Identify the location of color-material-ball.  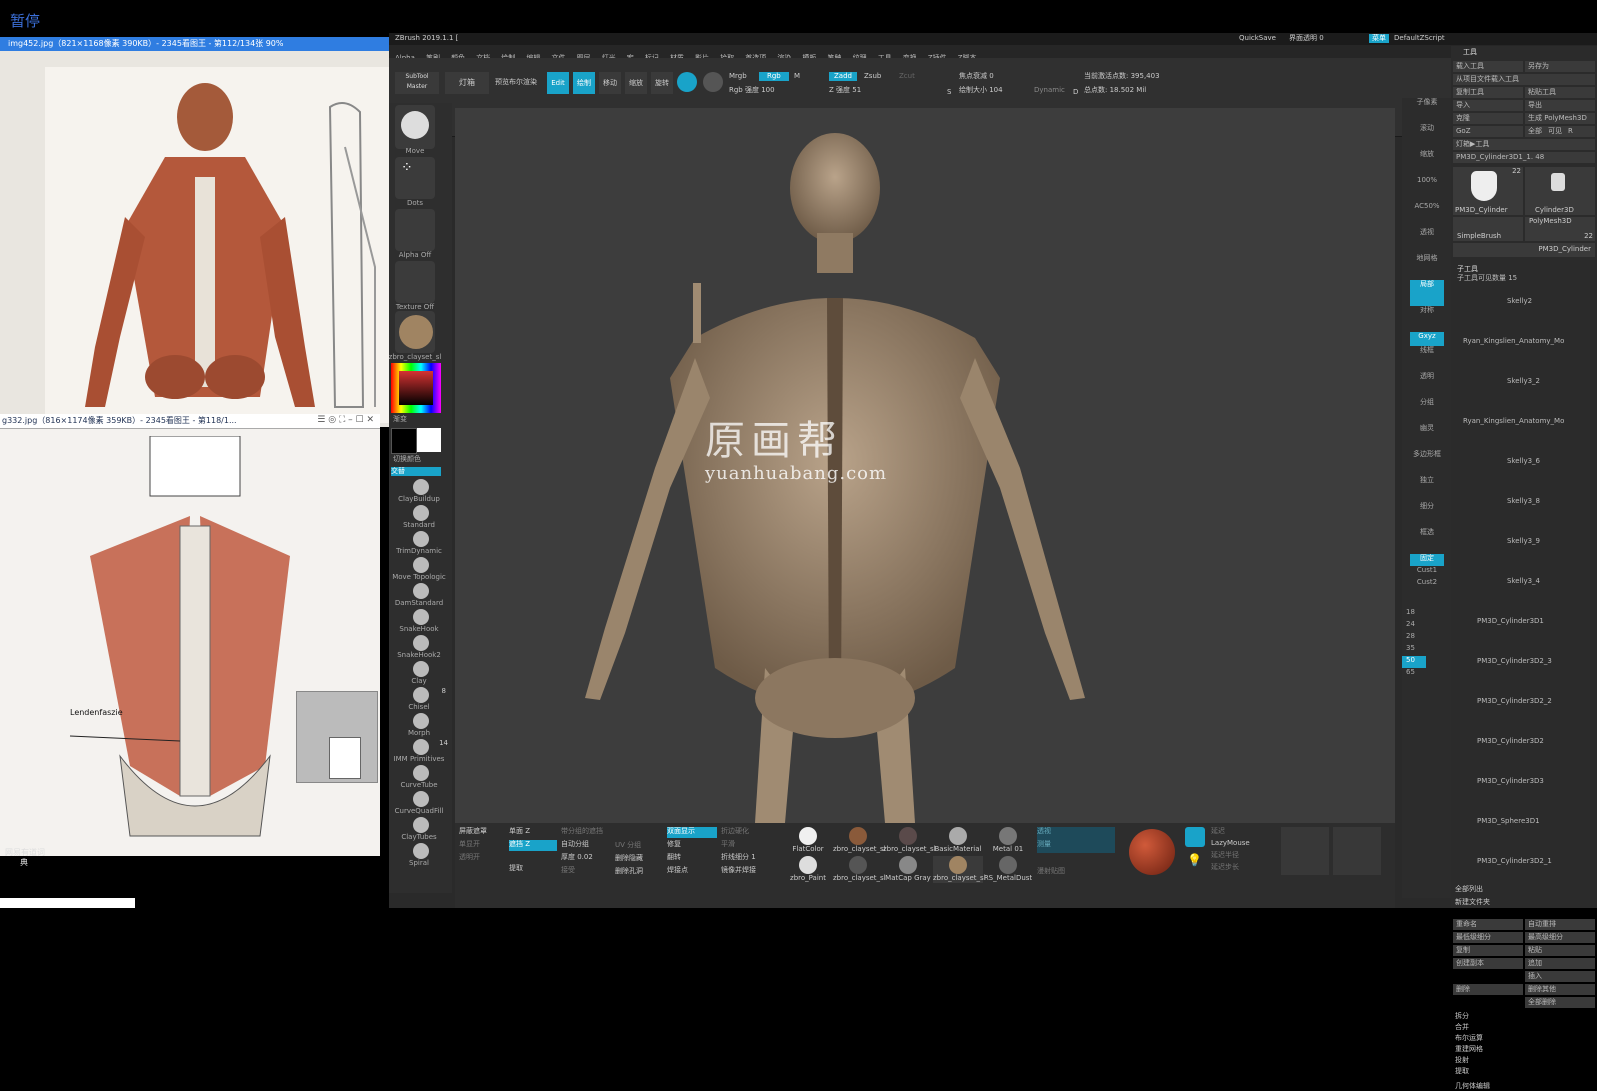
(1152, 852).